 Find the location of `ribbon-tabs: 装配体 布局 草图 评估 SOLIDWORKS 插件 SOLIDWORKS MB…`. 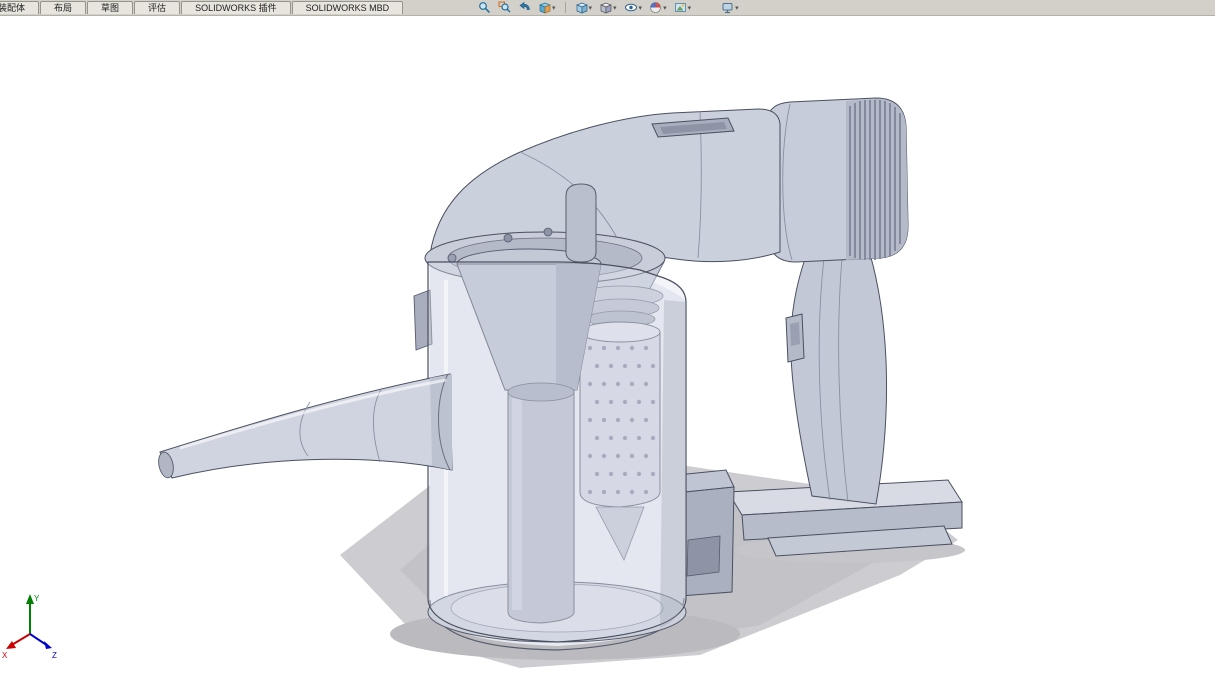

ribbon-tabs: 装配体 布局 草图 评估 SOLIDWORKS 插件 SOLIDWORKS MB… is located at coordinates (202, 8).